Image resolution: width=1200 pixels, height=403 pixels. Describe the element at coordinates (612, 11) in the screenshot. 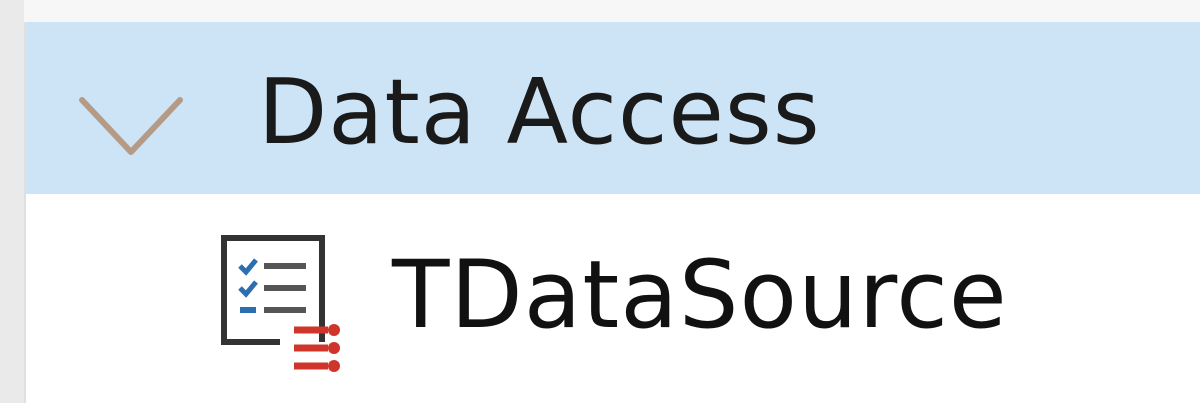

I see `previous-category-edge` at that location.